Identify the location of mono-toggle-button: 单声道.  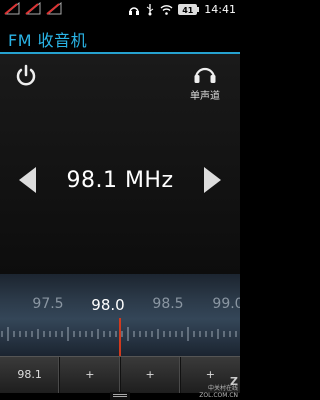
(205, 86).